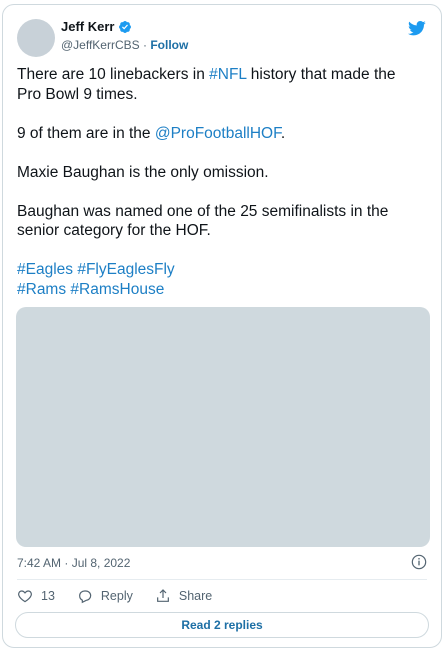 The height and width of the screenshot is (653, 446). Describe the element at coordinates (222, 625) in the screenshot. I see `read-replies-button: Read 2 replies` at that location.